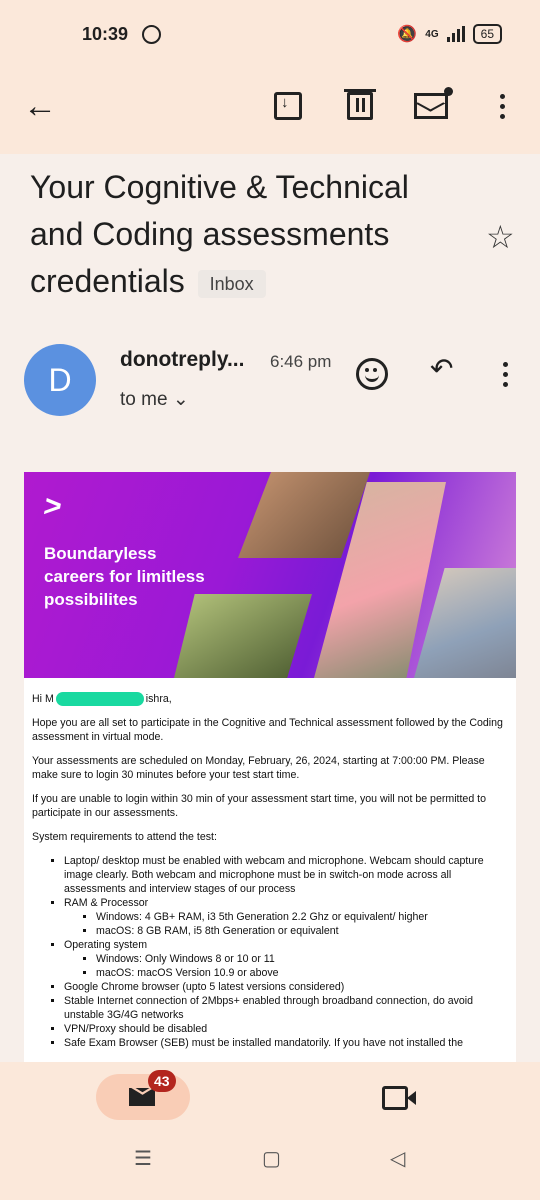  Describe the element at coordinates (399, 1098) in the screenshot. I see `meet-icon` at that location.